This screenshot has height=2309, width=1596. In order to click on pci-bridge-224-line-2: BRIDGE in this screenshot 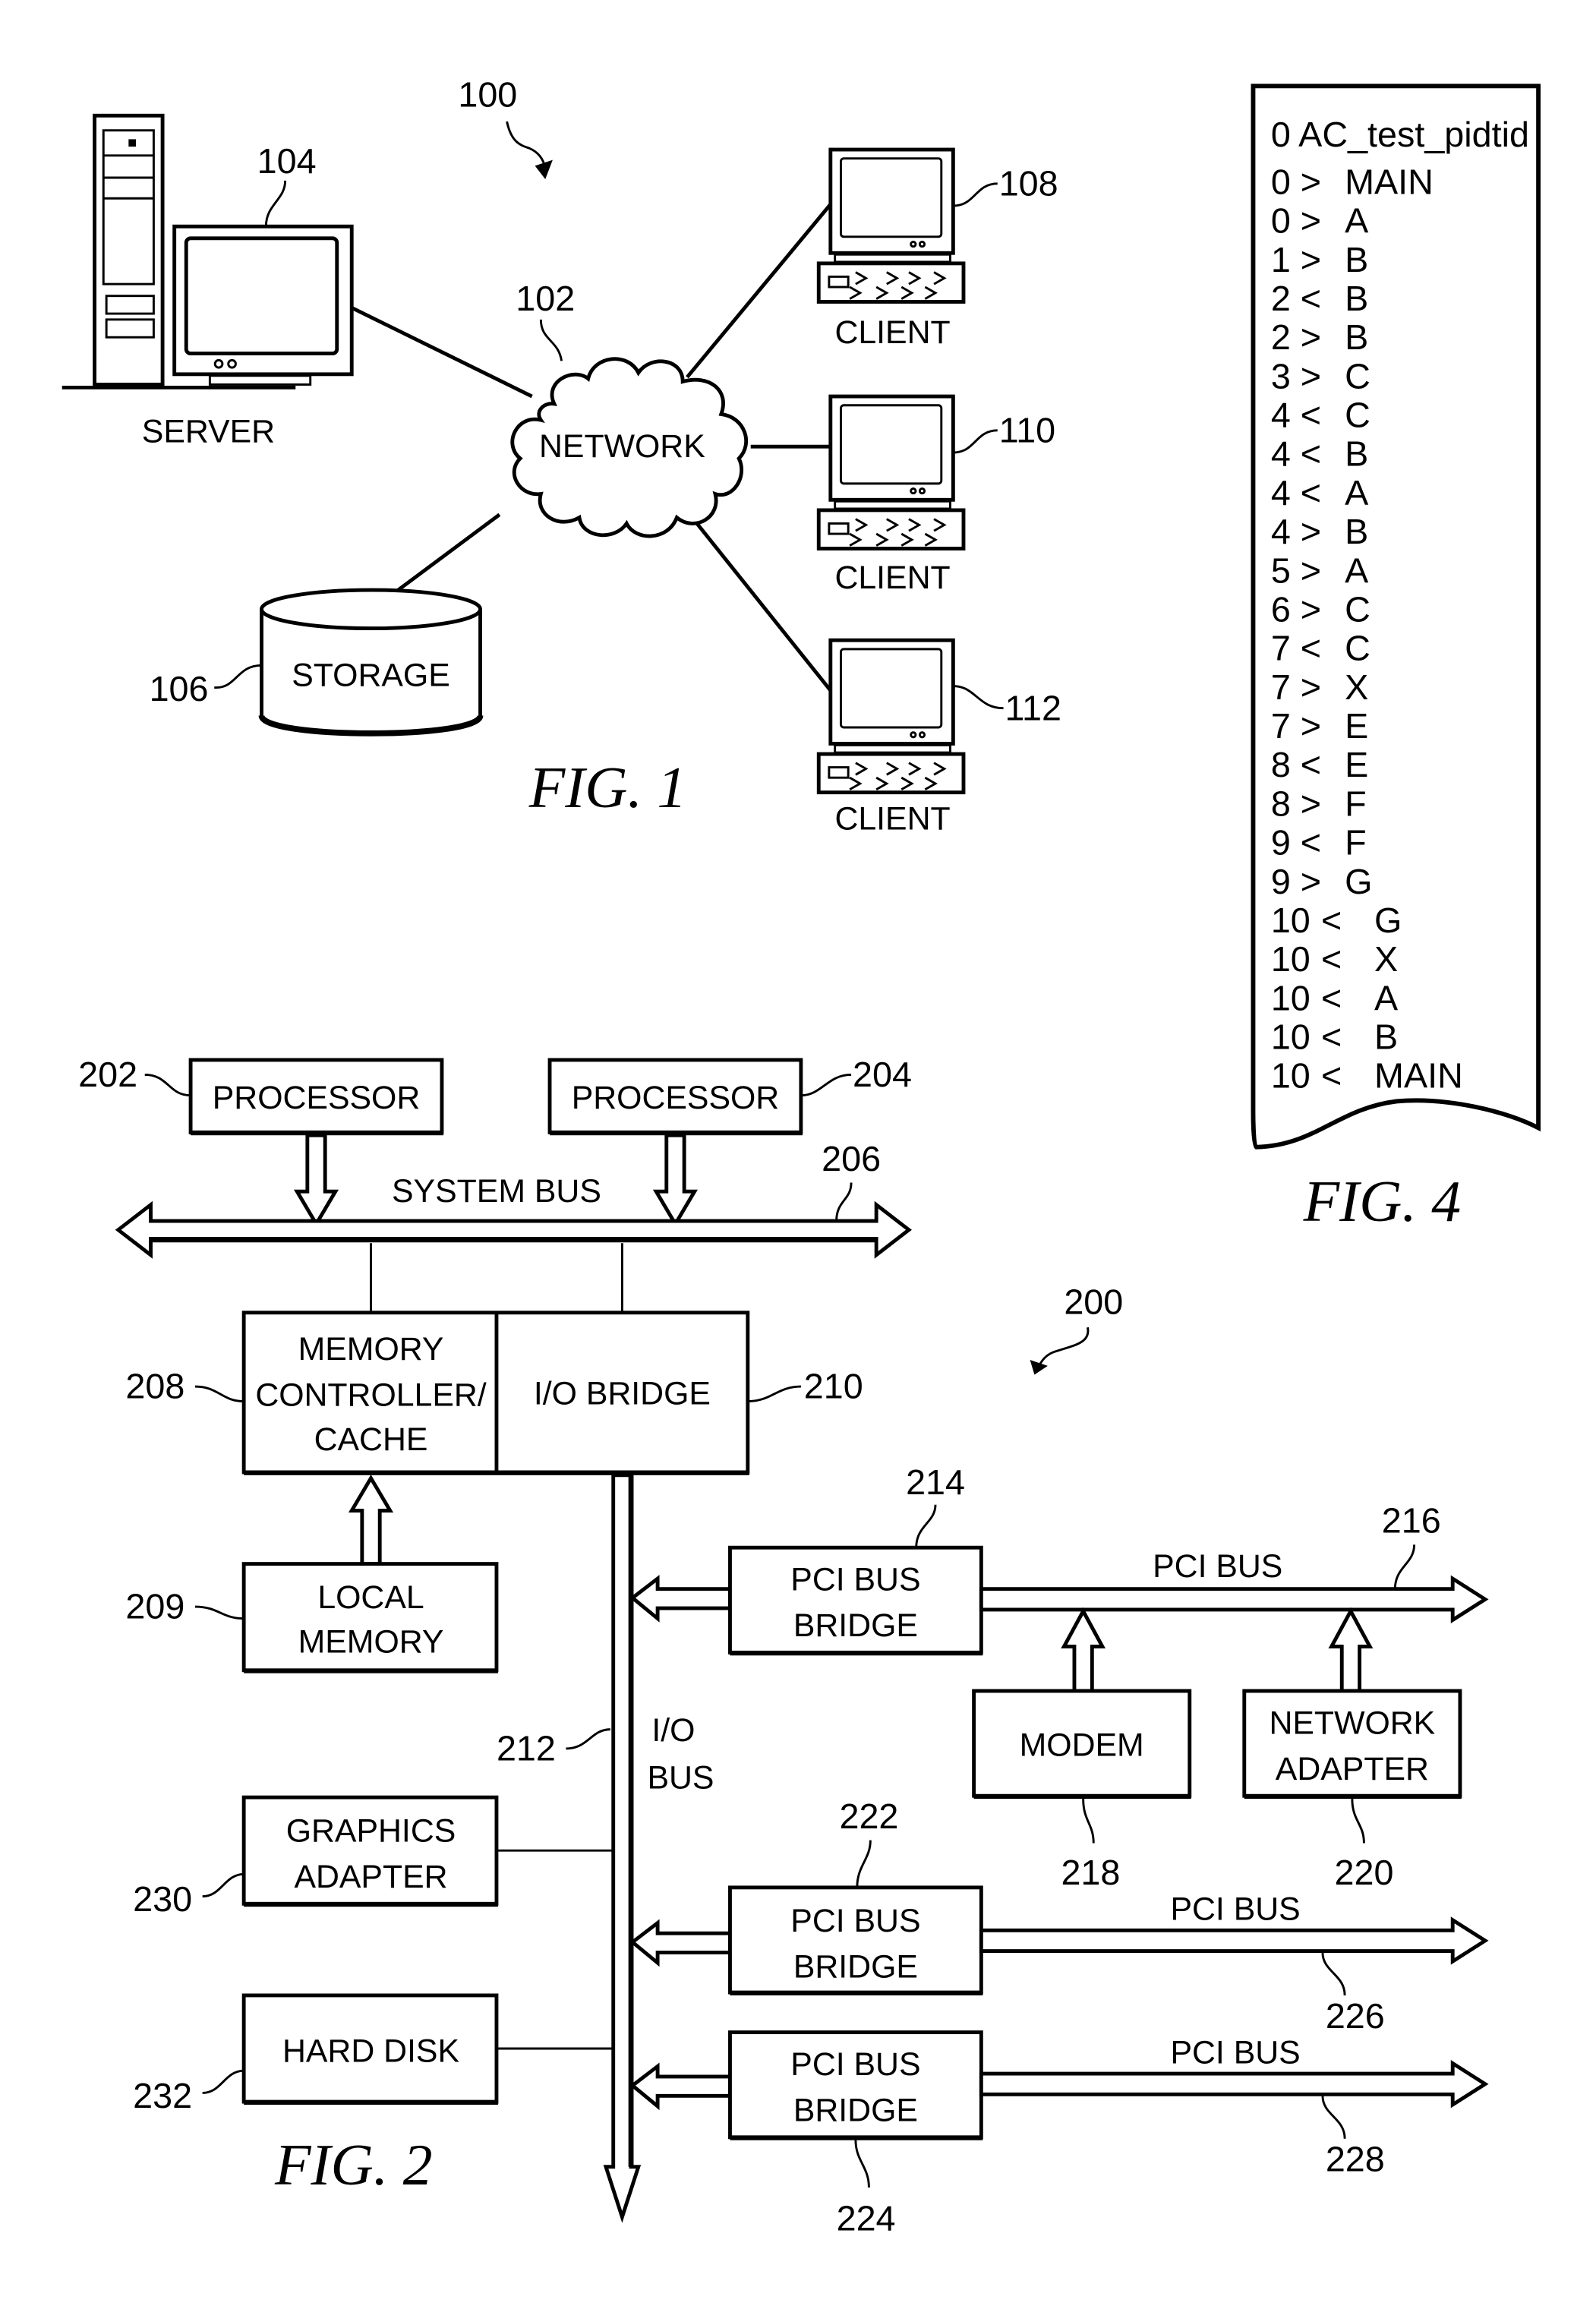, I will do `click(855, 2110)`.